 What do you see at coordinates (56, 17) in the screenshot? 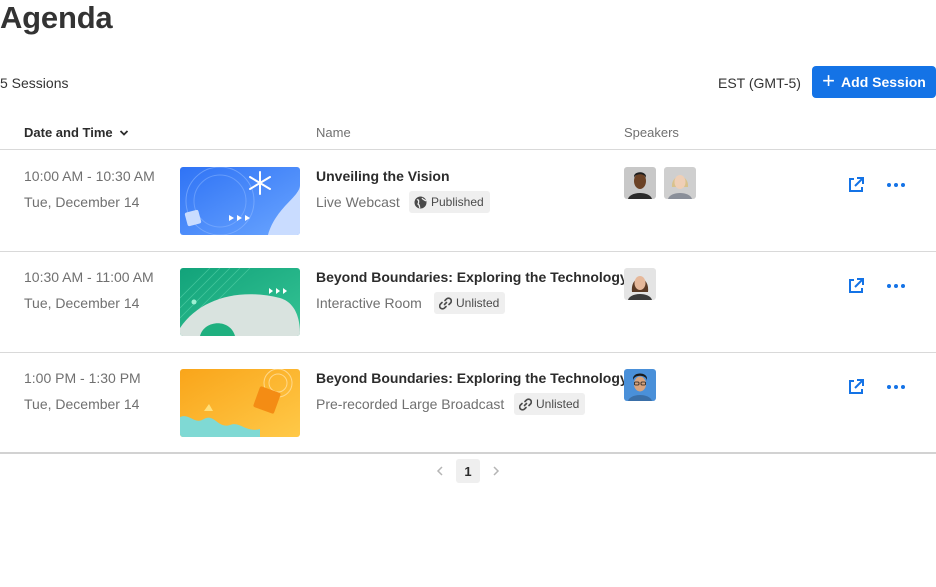
I see `page-title: Agenda` at bounding box center [56, 17].